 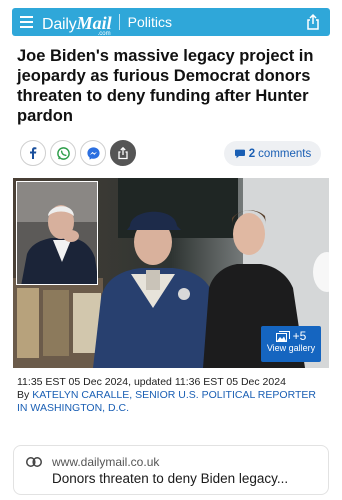 I want to click on whatsapp-button, so click(x=63, y=153).